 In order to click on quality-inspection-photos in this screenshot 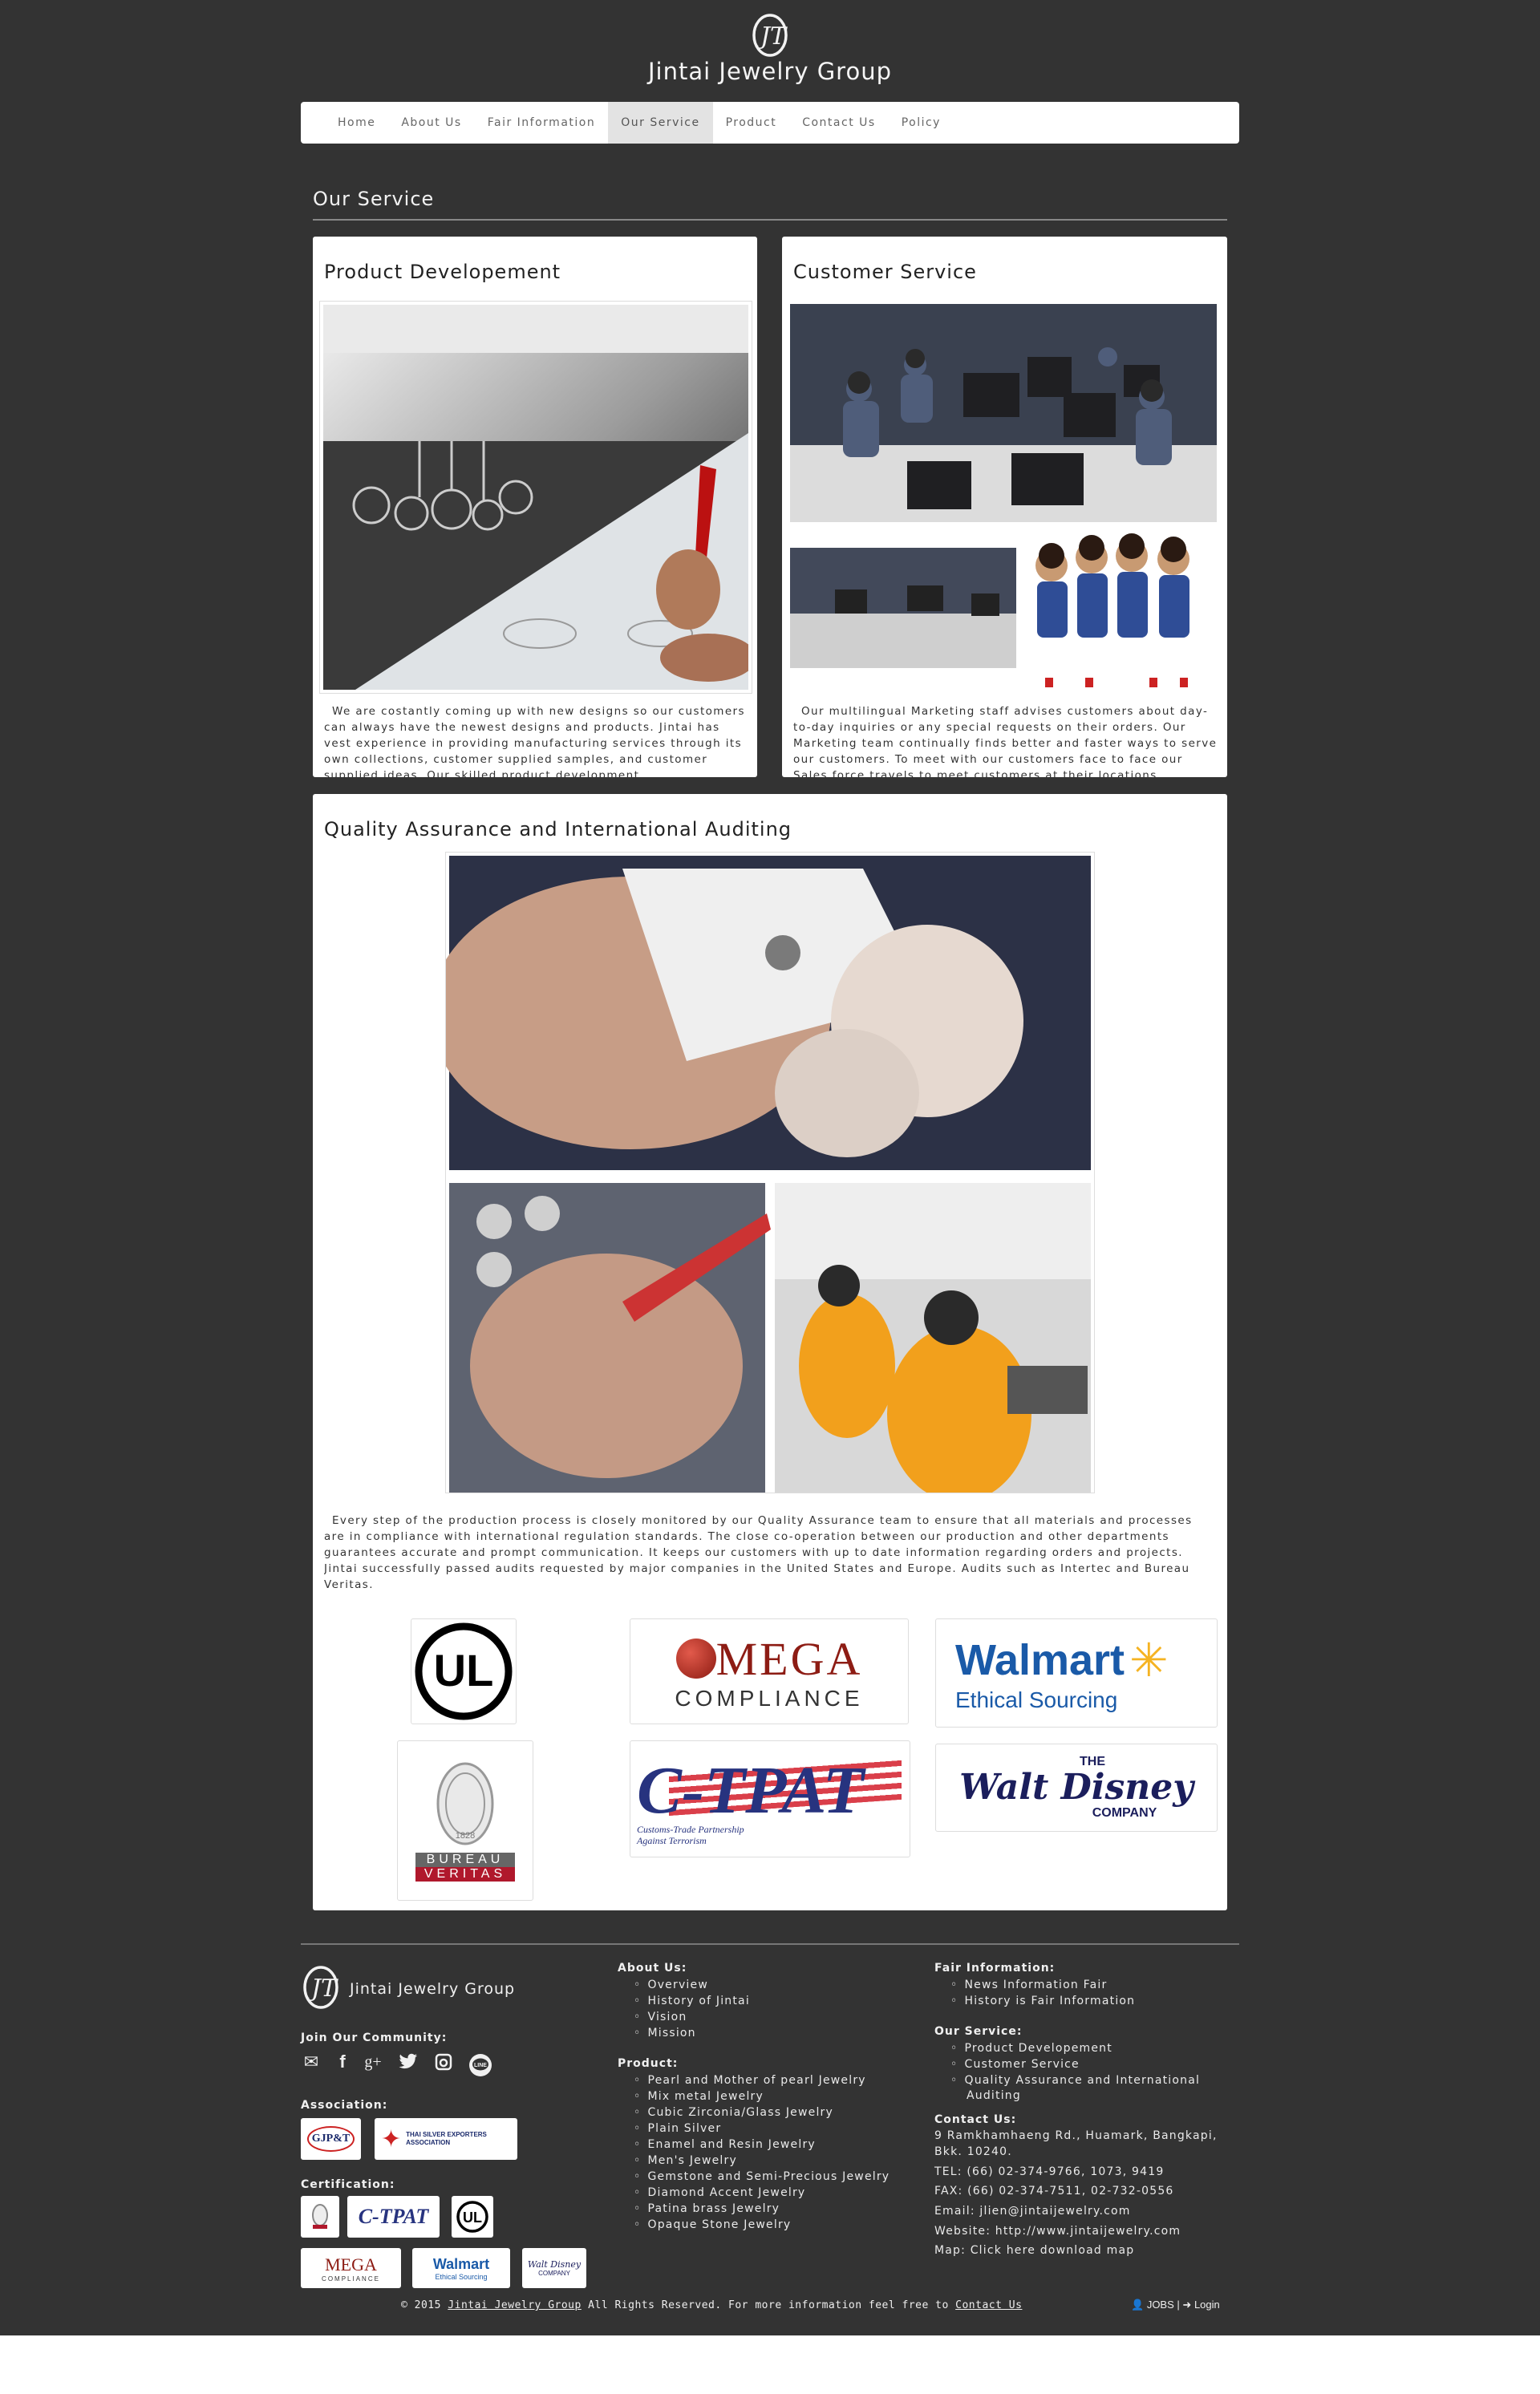, I will do `click(768, 1174)`.